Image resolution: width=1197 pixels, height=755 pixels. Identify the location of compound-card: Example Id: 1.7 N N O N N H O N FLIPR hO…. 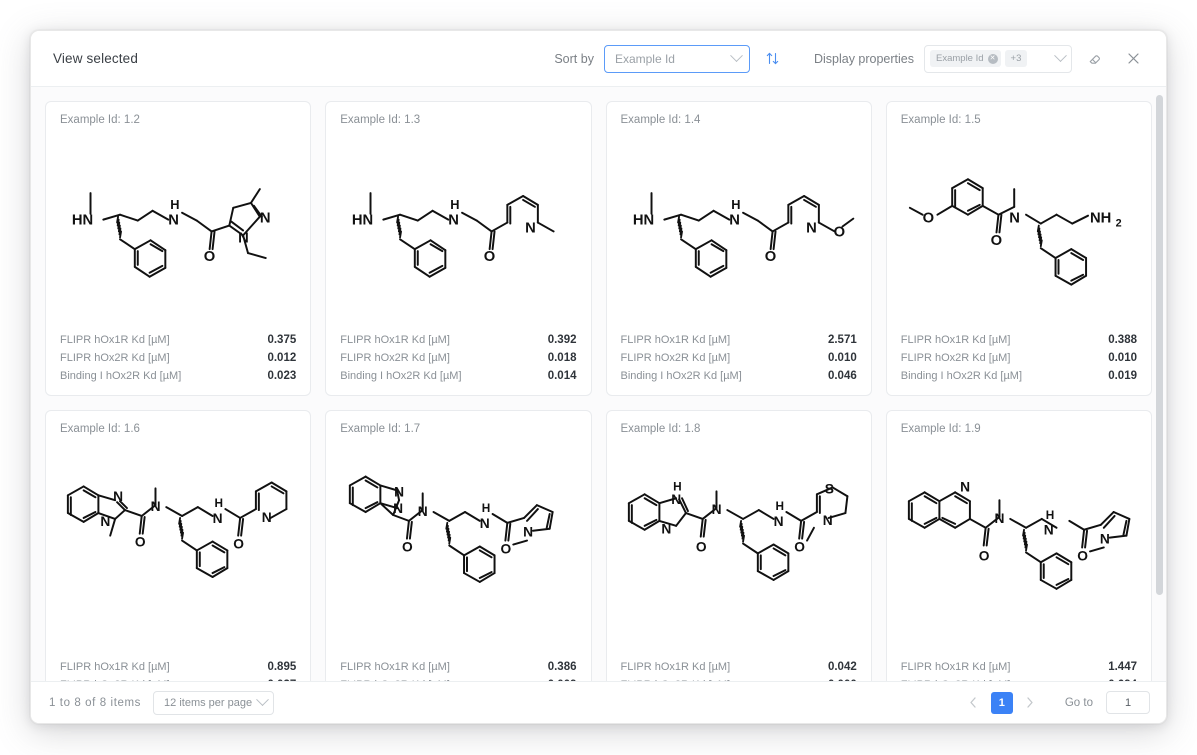
(458, 545).